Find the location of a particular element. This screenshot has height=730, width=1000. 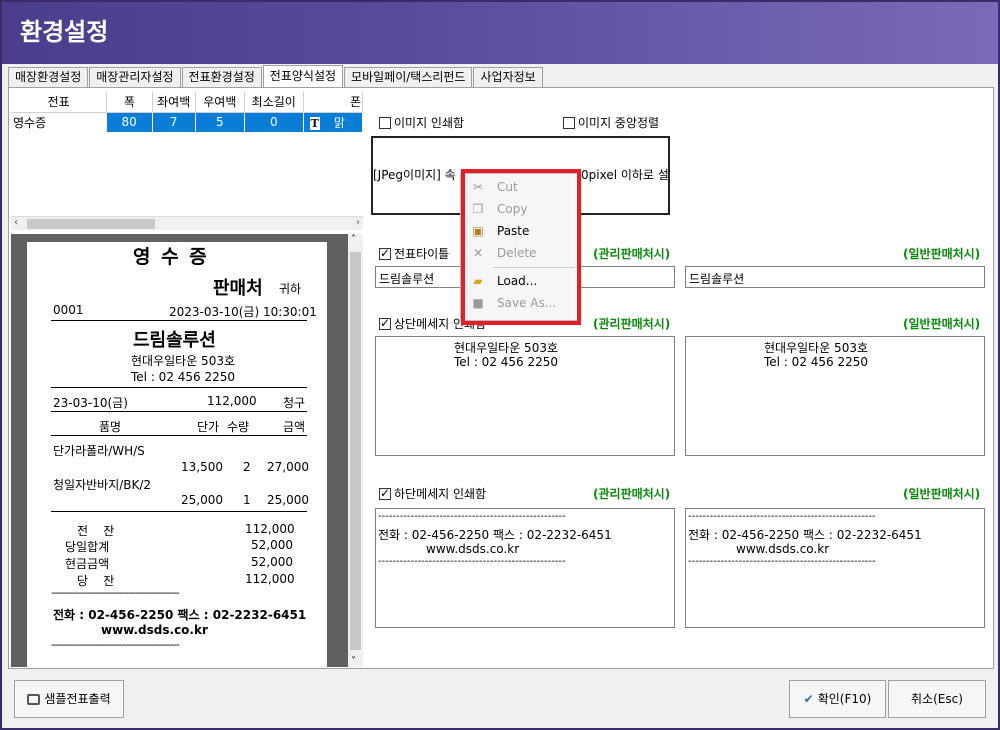

title-input-general: 드림솔루션 is located at coordinates (835, 277).